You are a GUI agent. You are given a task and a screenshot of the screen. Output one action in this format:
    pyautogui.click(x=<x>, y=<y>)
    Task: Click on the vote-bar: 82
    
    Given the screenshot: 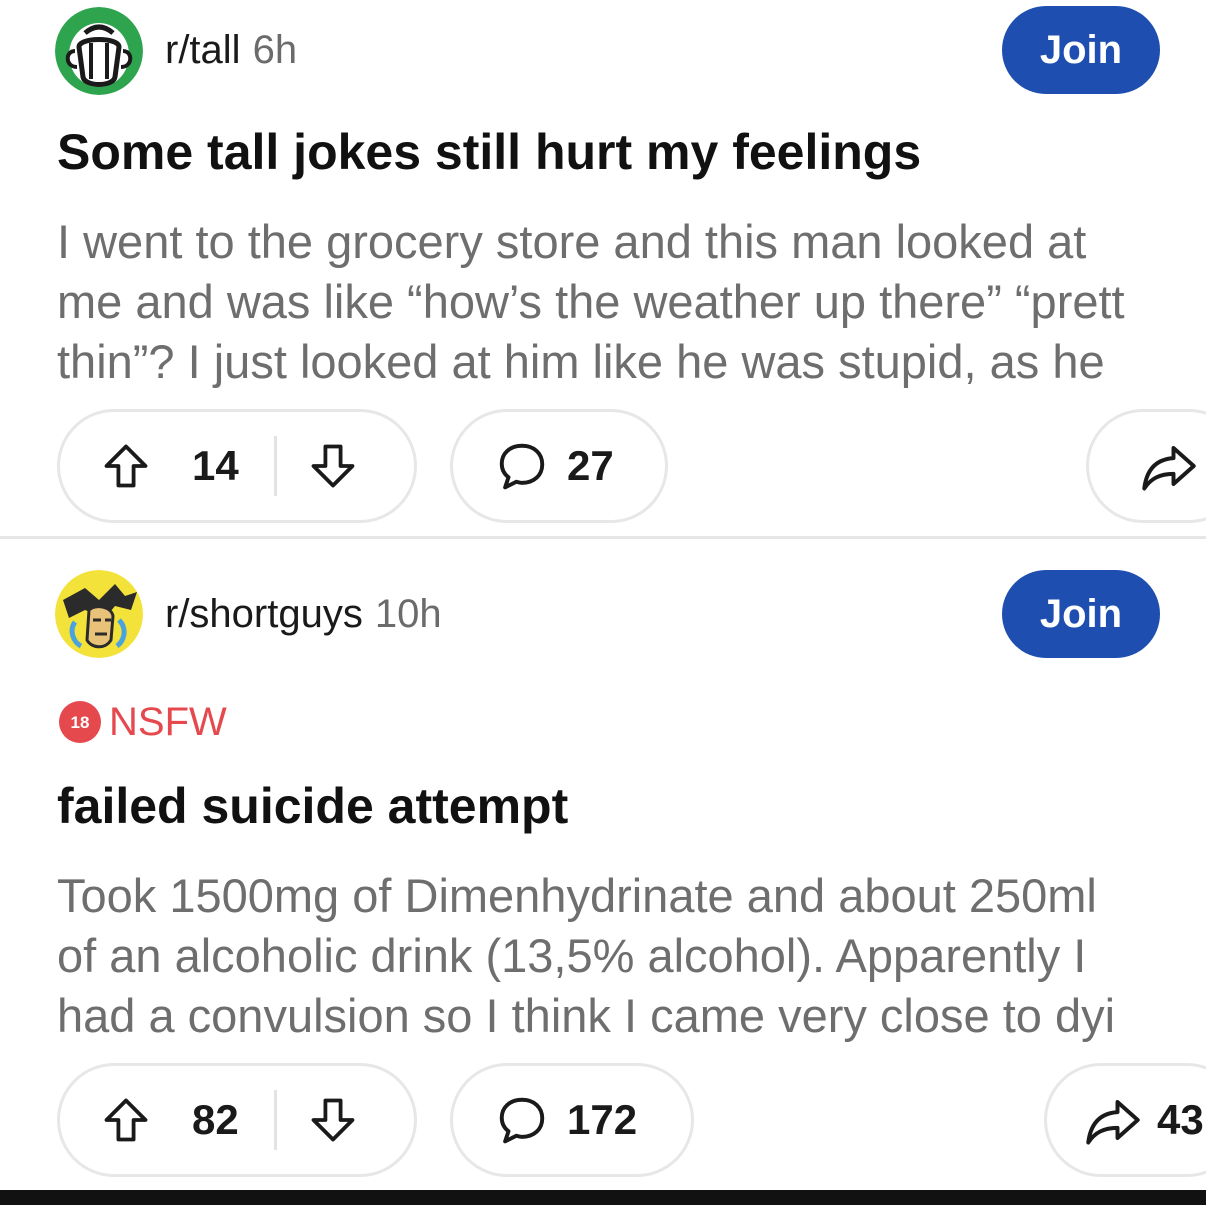 What is the action you would take?
    pyautogui.click(x=237, y=1120)
    